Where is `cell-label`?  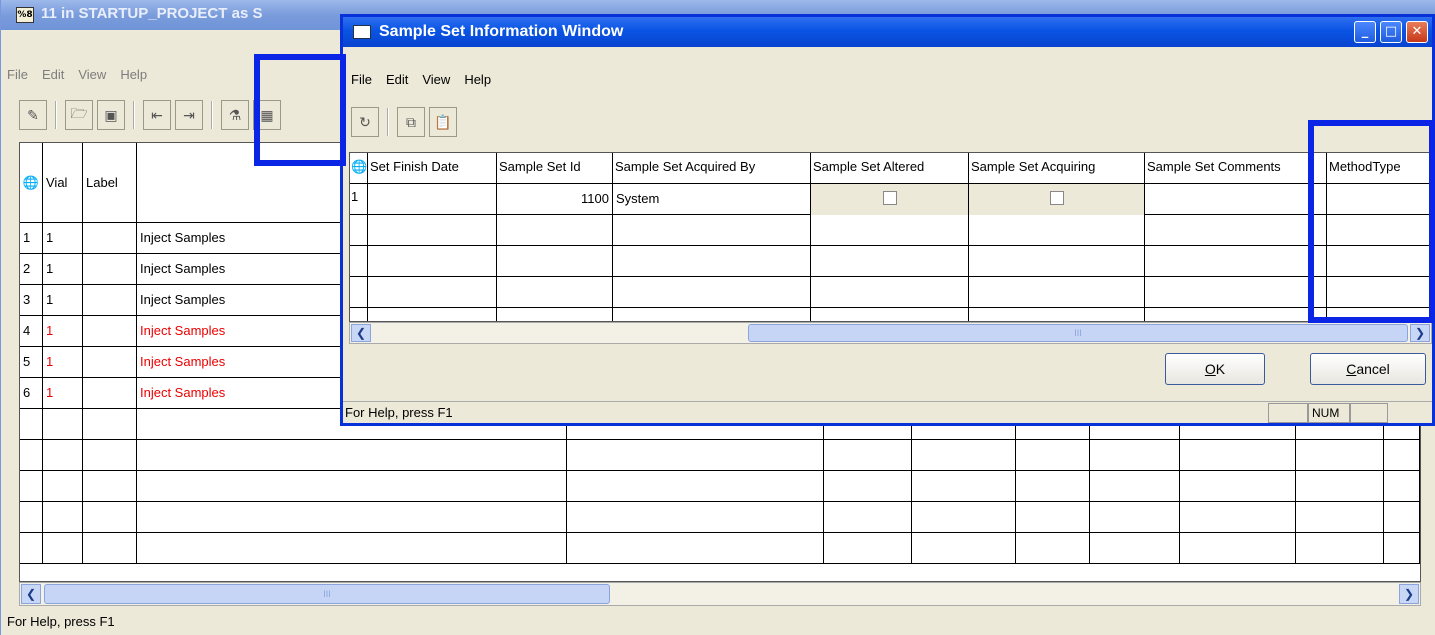 cell-label is located at coordinates (110, 393).